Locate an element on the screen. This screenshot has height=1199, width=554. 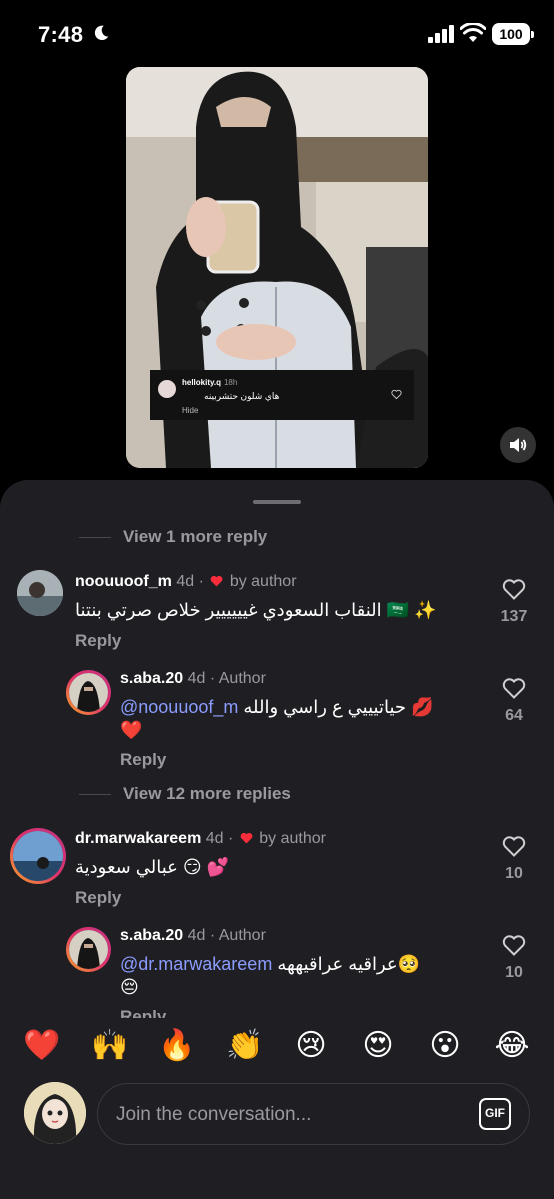
comment-text-line2: ❤️ is located at coordinates (131, 730).